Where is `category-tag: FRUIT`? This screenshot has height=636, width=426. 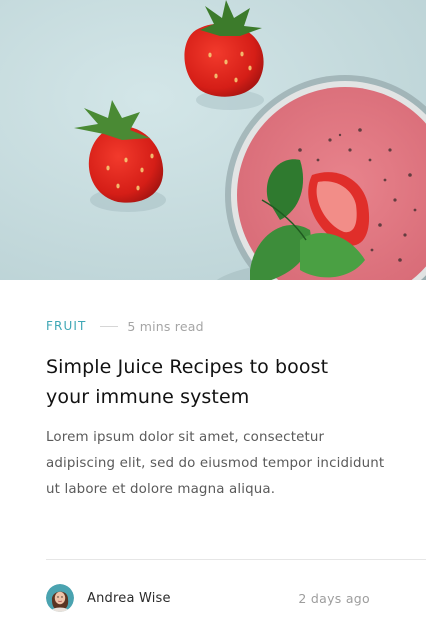
category-tag: FRUIT is located at coordinates (66, 326).